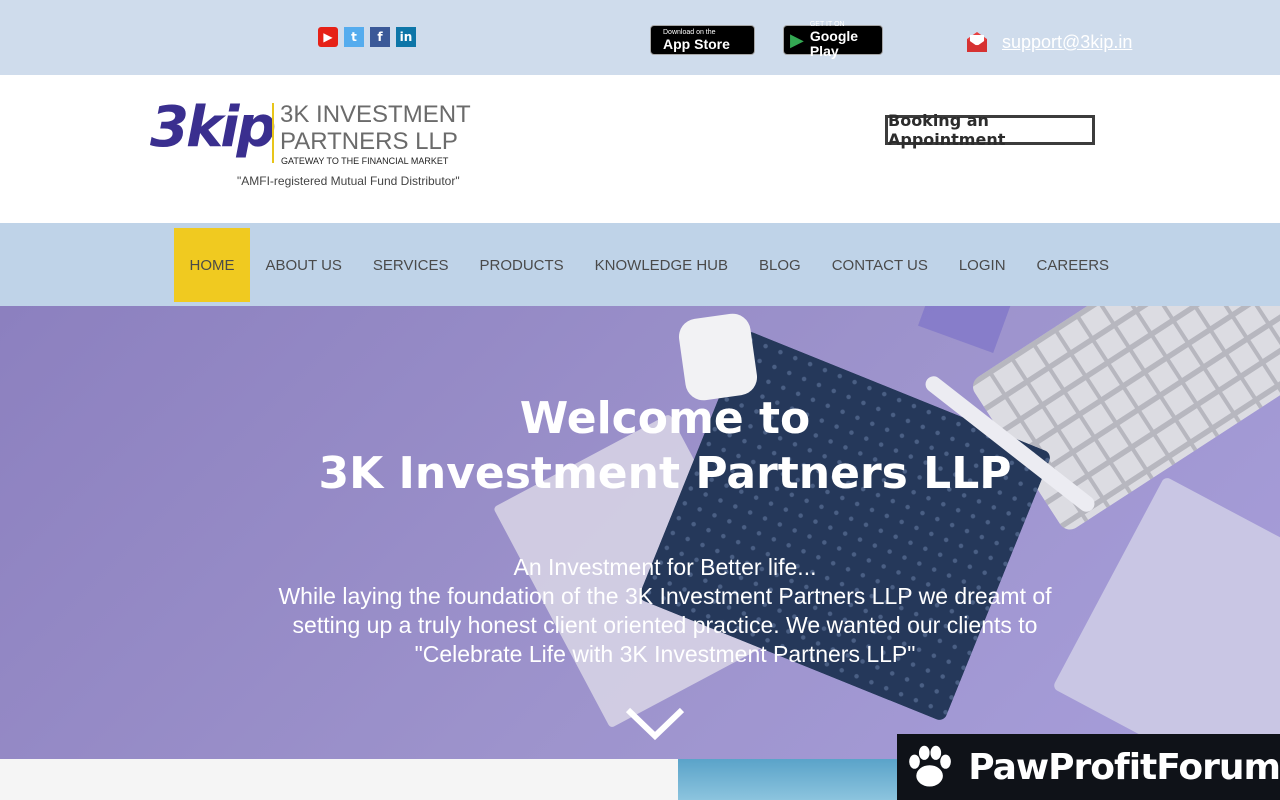  I want to click on social-links: ▶ t f in, so click(367, 37).